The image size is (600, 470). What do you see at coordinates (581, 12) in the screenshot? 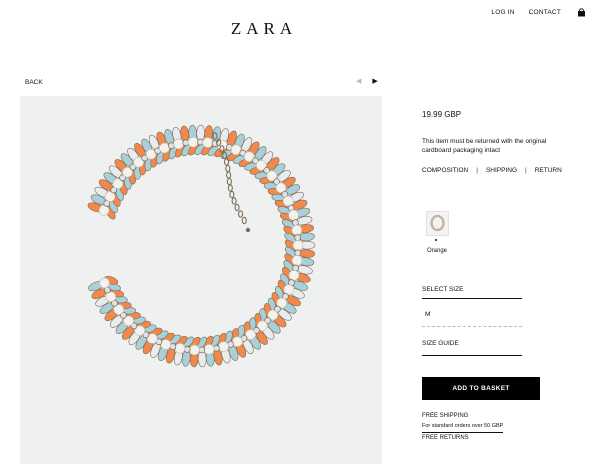
I see `shopping-bag-icon` at bounding box center [581, 12].